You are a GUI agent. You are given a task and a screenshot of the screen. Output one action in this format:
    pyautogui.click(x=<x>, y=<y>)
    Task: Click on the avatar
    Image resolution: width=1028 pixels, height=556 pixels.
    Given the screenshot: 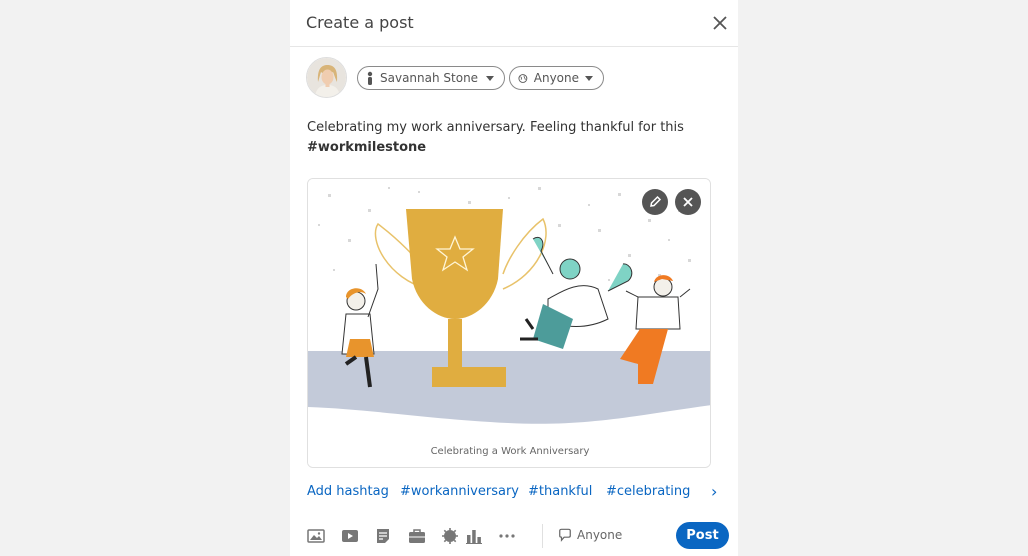 What is the action you would take?
    pyautogui.click(x=326, y=77)
    